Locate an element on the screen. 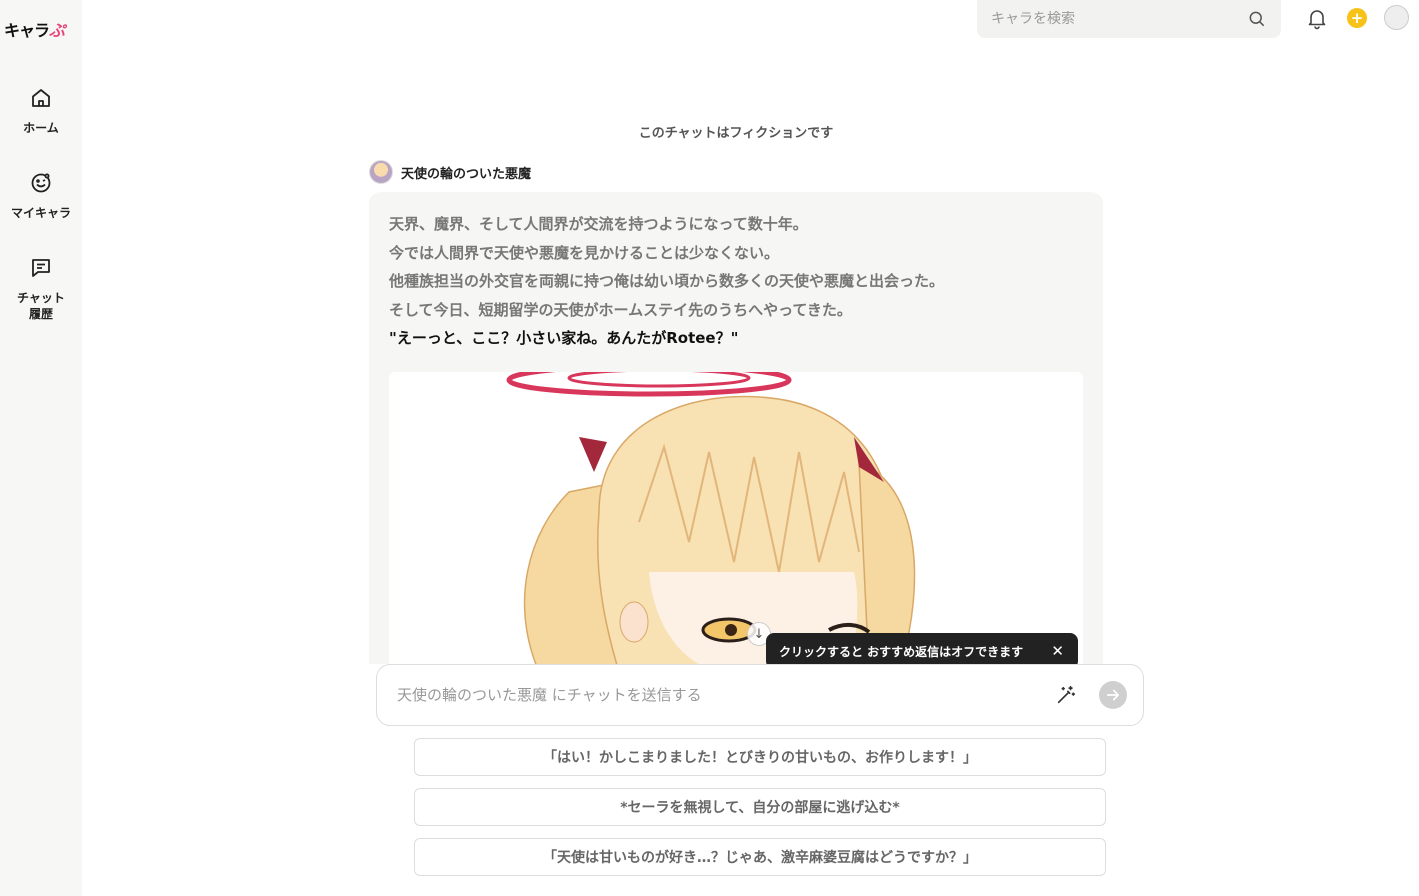 This screenshot has width=1419, height=896. message-line: 天界、魔界、そして人間界が交流を持つようになって数十年。 is located at coordinates (598, 224).